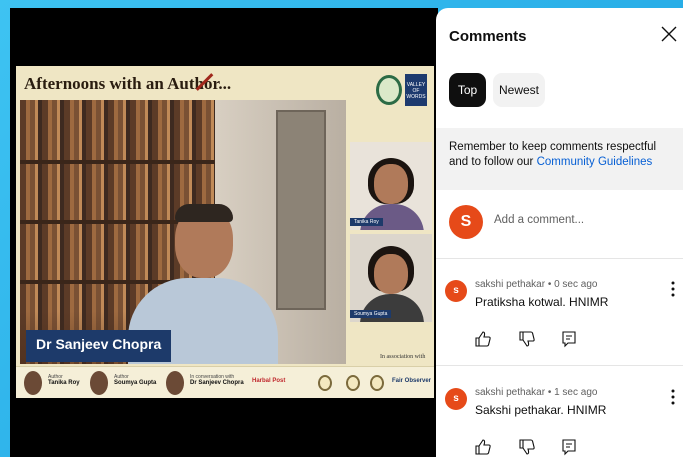 The image size is (683, 457). I want to click on comment-meta: sakshi pethakar • 1 sec ago, so click(536, 392).